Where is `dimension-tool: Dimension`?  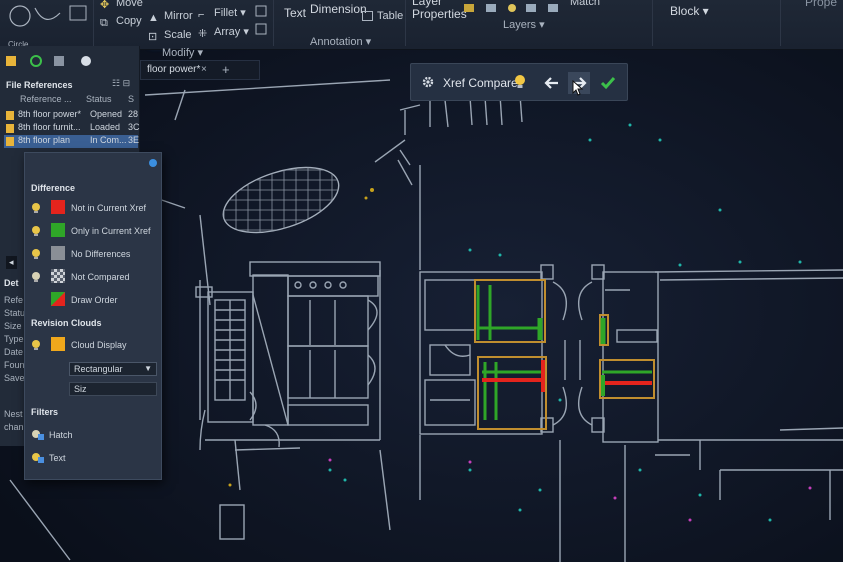
dimension-tool: Dimension is located at coordinates (338, 9).